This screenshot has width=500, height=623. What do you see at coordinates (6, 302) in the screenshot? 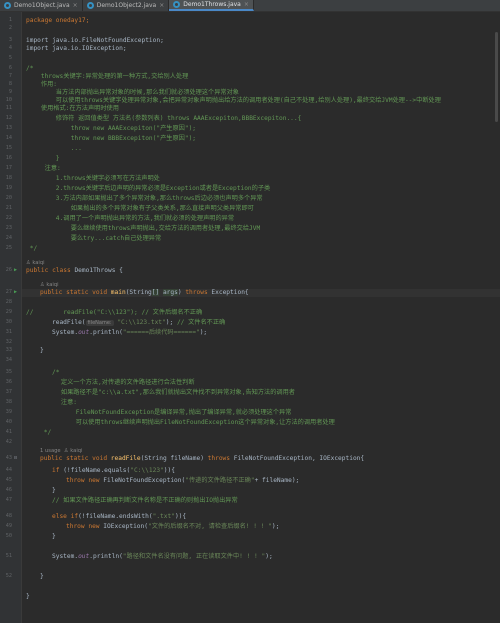
I see `line-number: 28` at bounding box center [6, 302].